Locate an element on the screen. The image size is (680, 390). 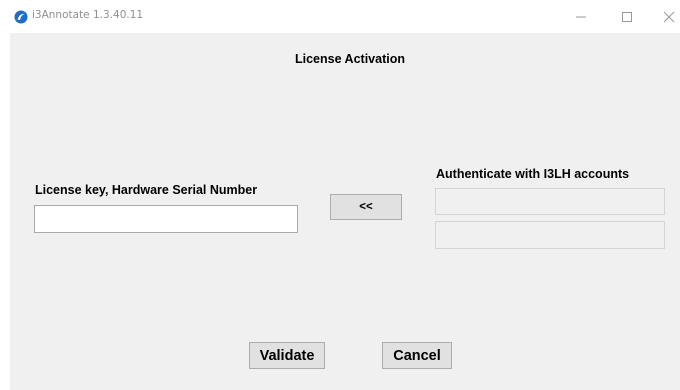
maximize-icon is located at coordinates (627, 17).